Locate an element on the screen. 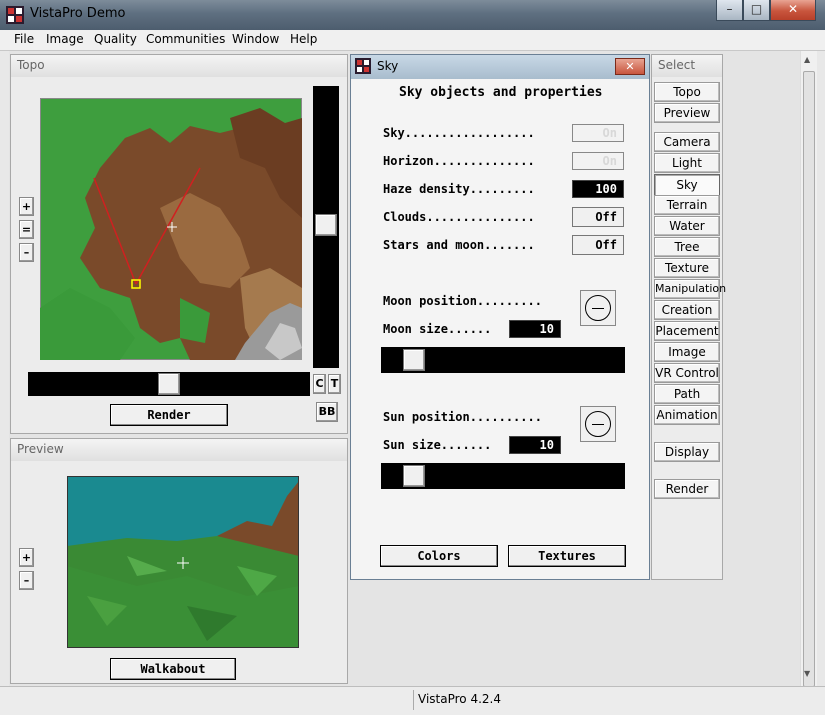 This screenshot has height=715, width=825. sun-size-field: 10 is located at coordinates (535, 445).